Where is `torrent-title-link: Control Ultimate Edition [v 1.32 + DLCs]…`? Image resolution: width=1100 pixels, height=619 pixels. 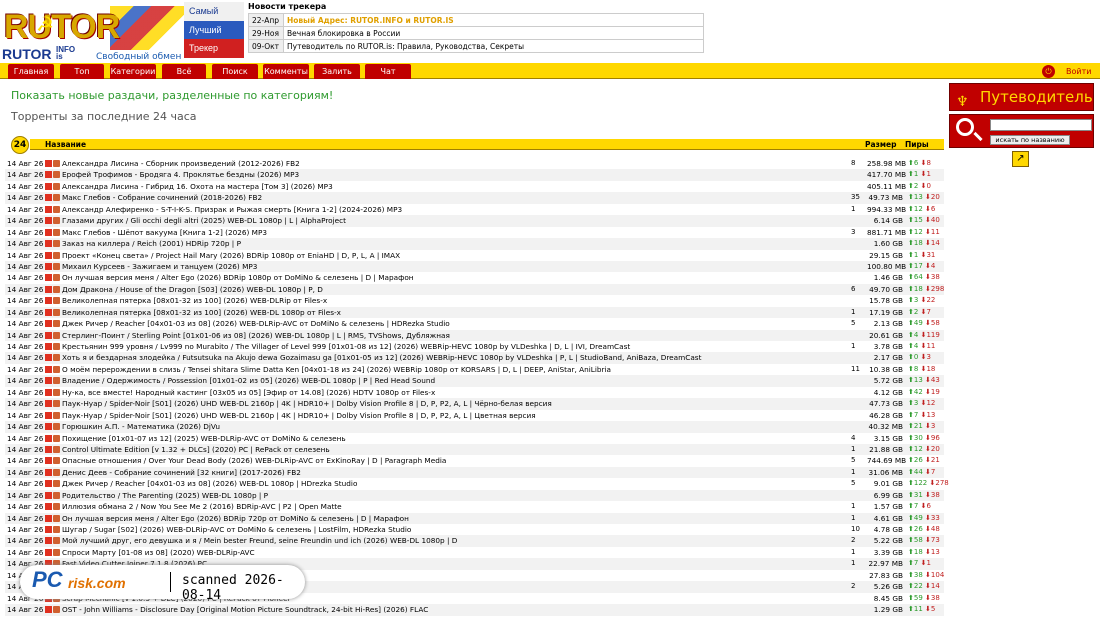
torrent-title-link: Control Ultimate Edition [v 1.32 + DLCs]… is located at coordinates (452, 449).